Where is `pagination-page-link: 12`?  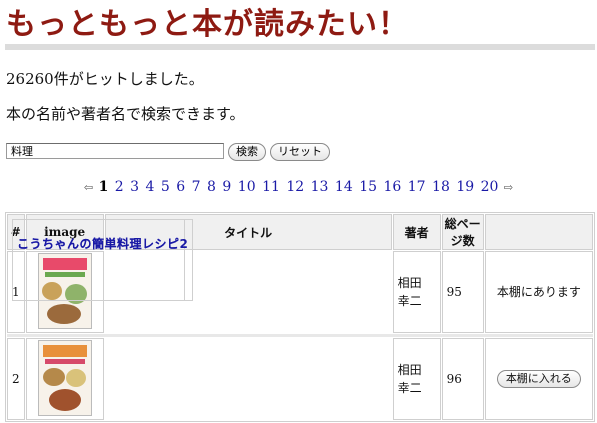 pagination-page-link: 12 is located at coordinates (295, 187).